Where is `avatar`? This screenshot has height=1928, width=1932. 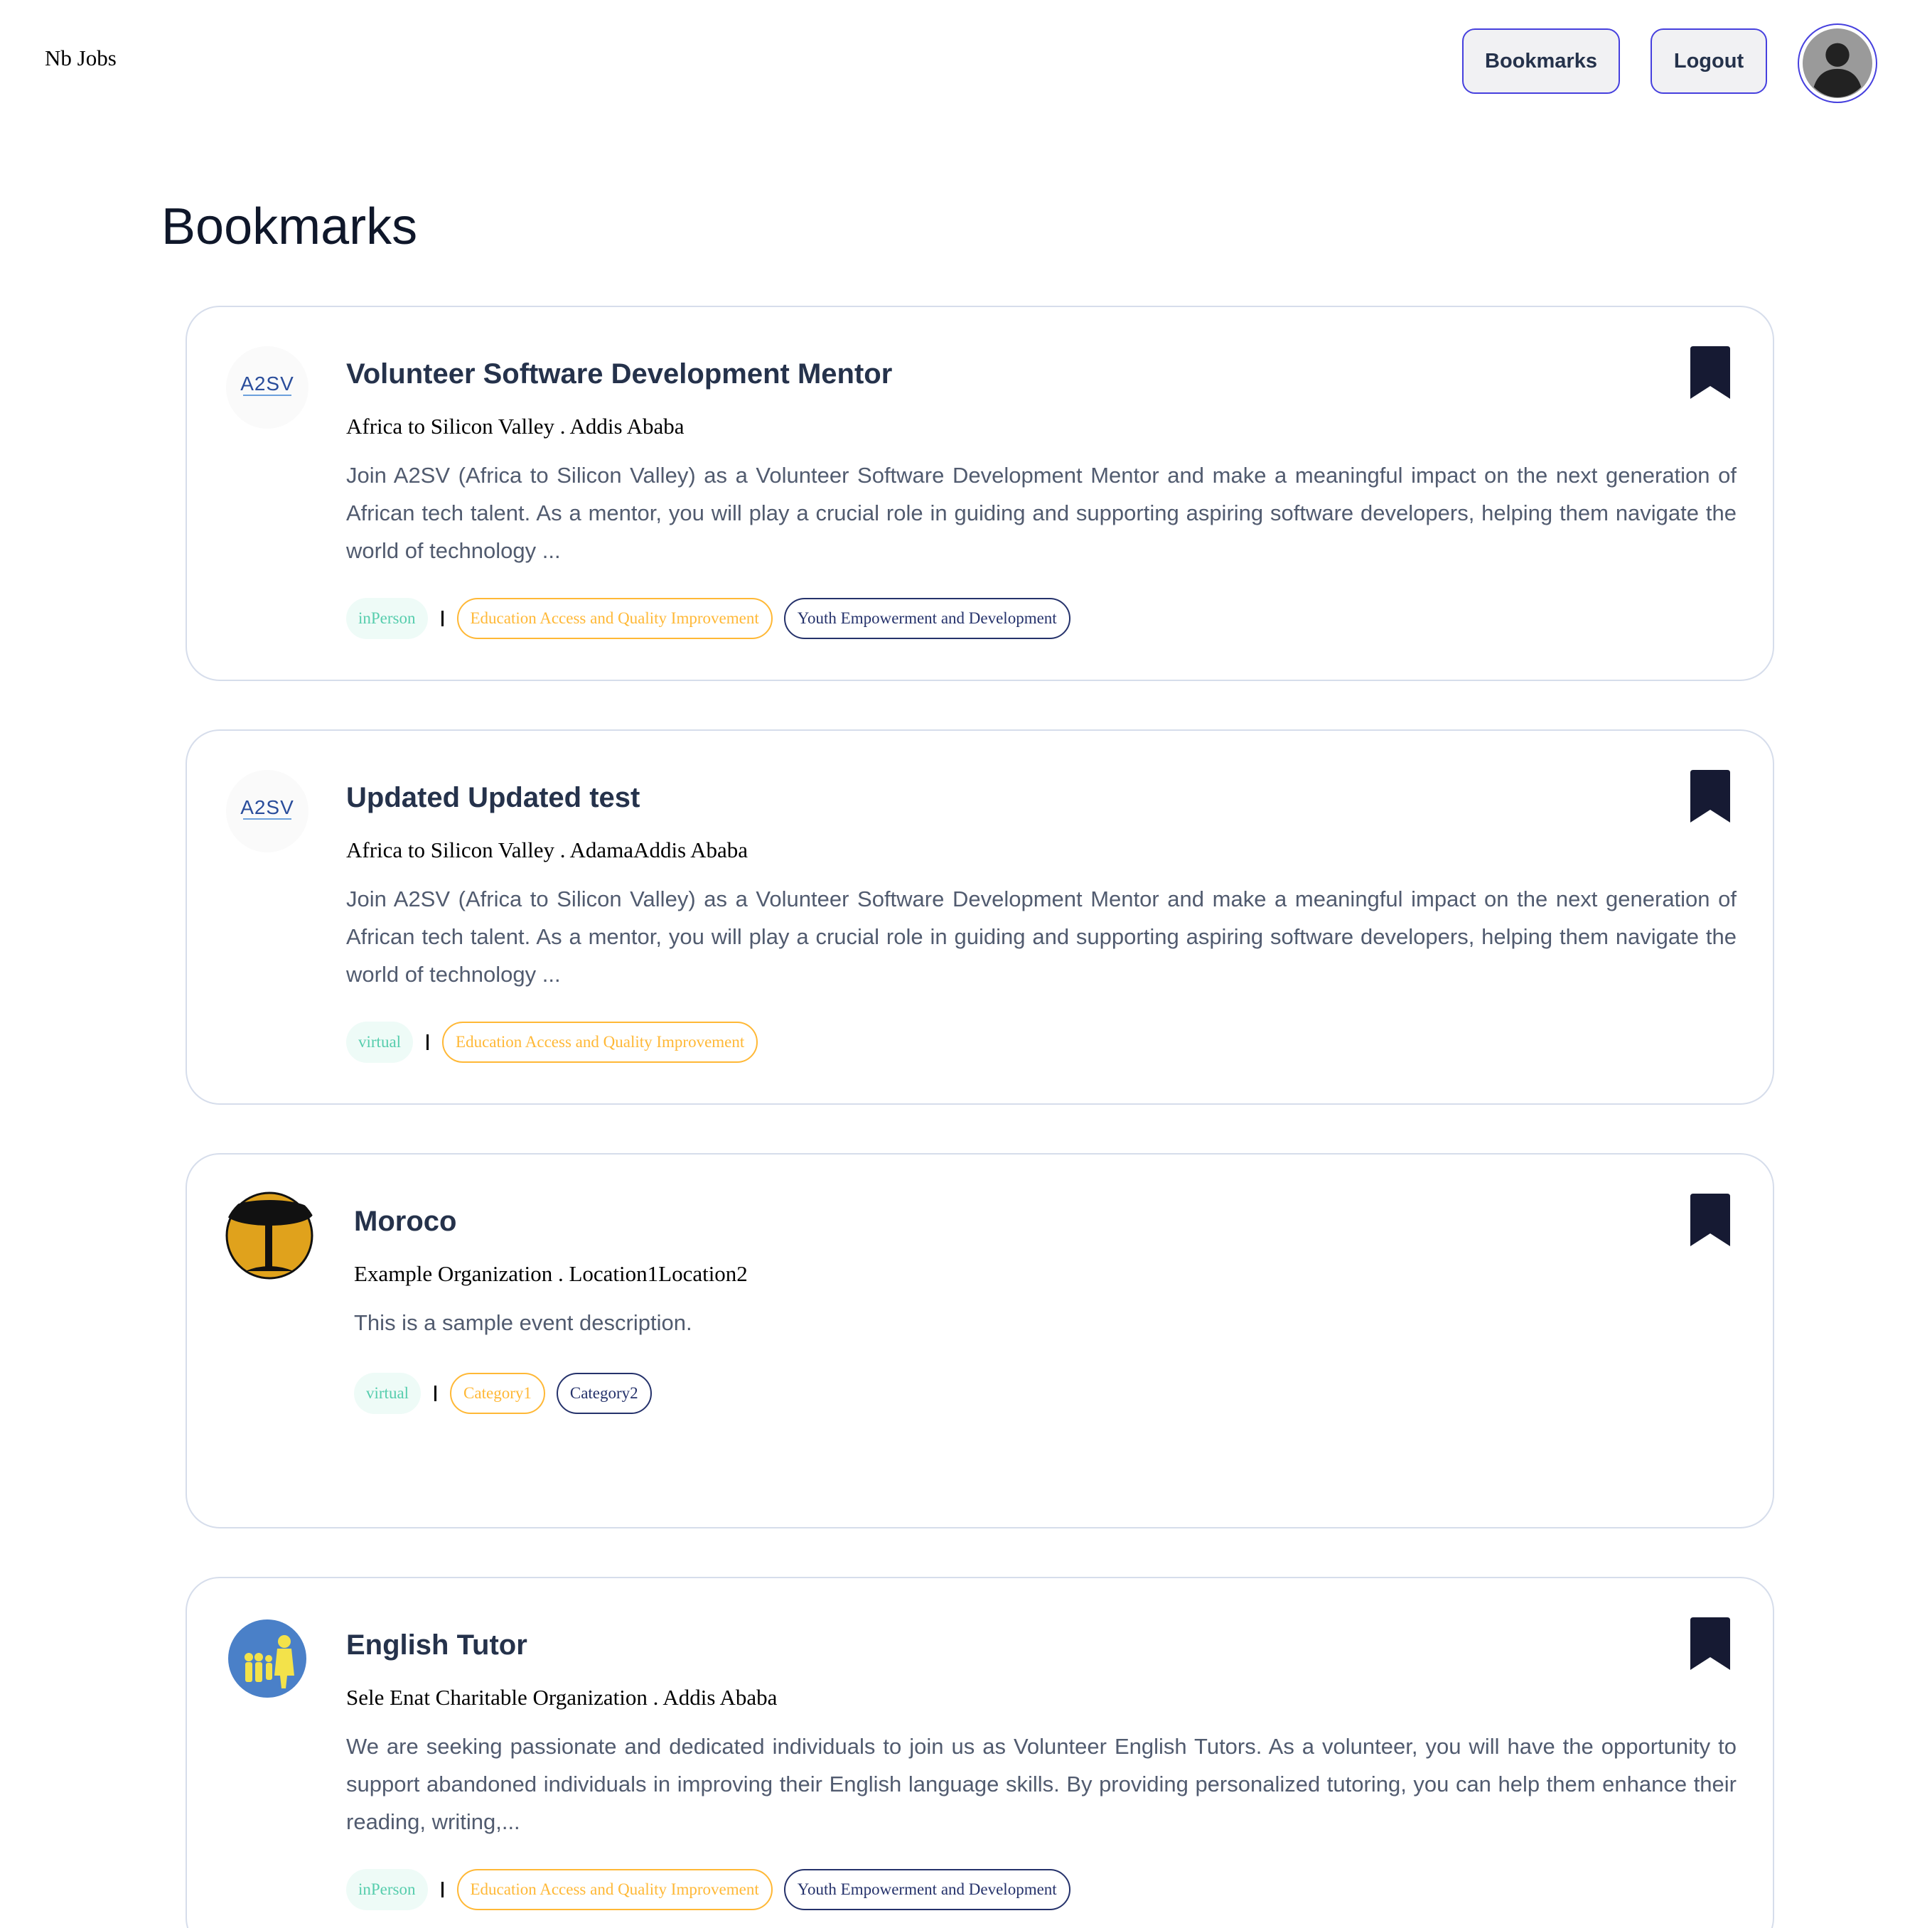
avatar is located at coordinates (1837, 63).